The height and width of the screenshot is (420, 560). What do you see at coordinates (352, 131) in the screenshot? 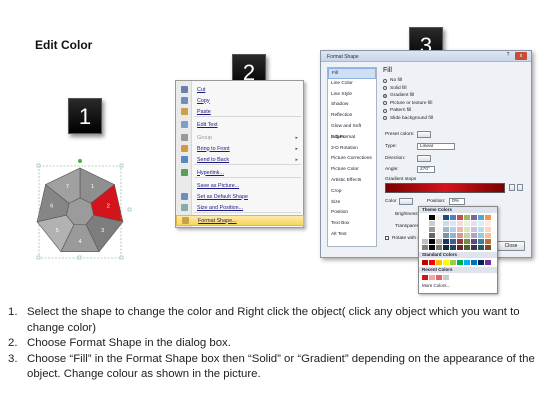
I see `category-item: Glow and Soft Edges` at bounding box center [352, 131].